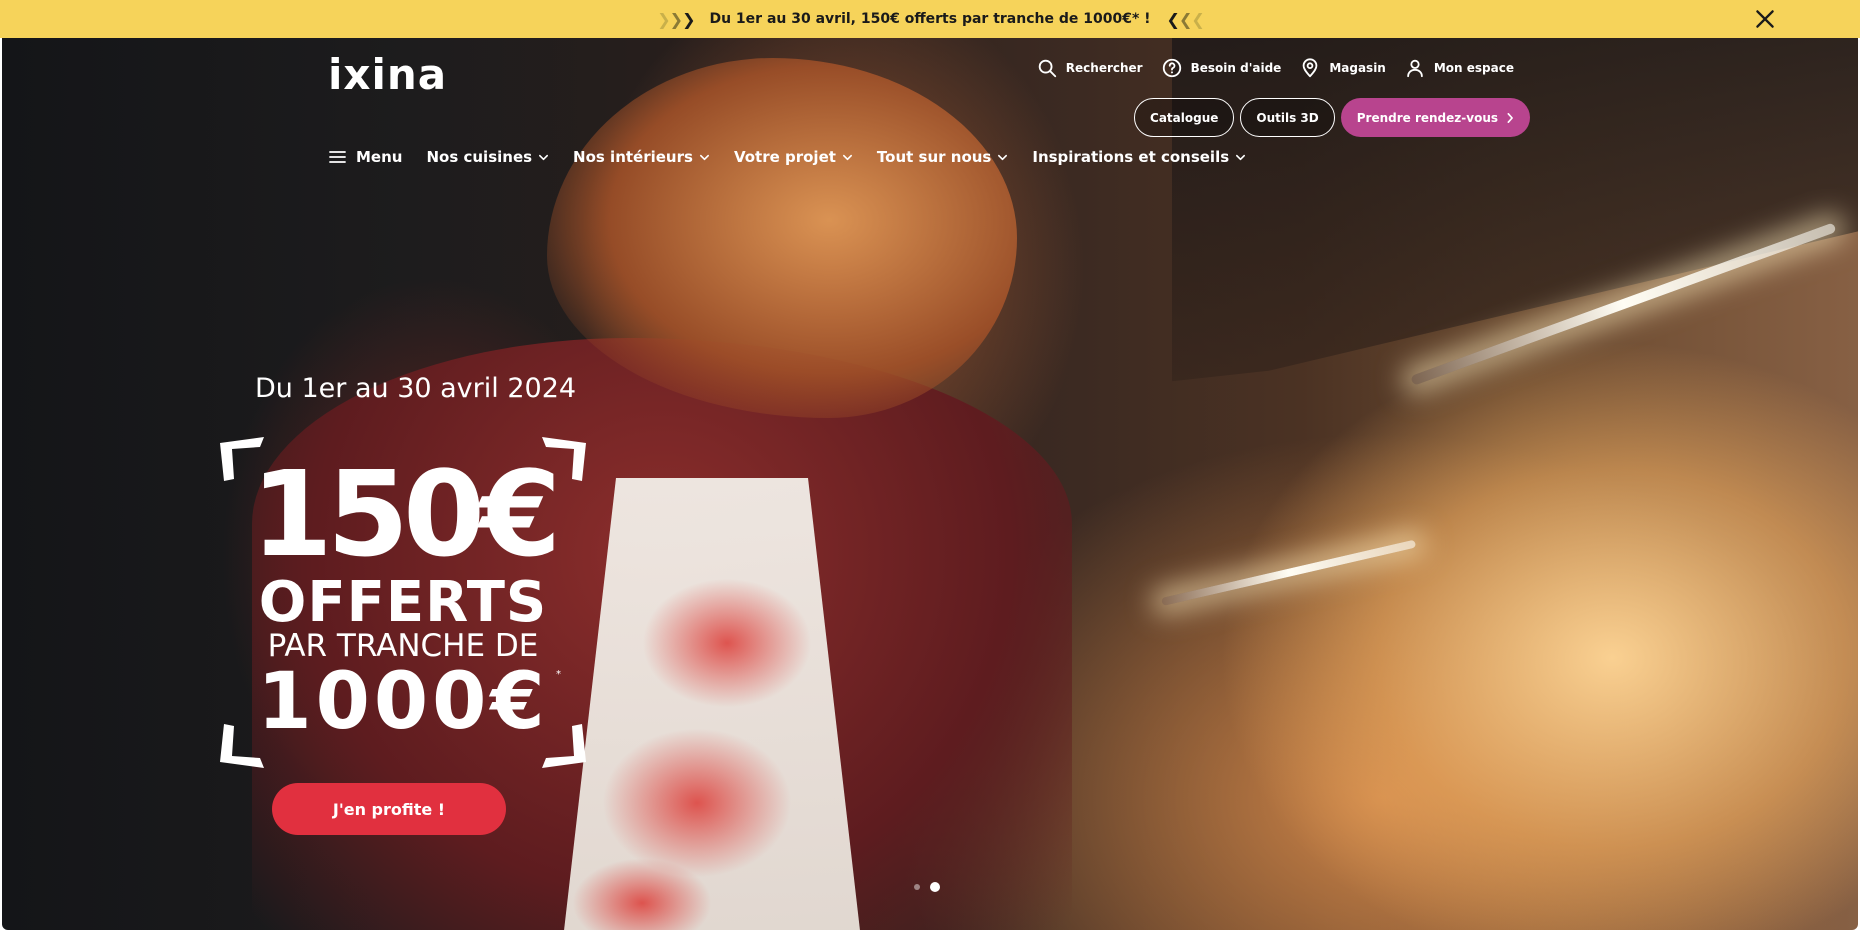 The image size is (1860, 931). I want to click on catalogue-button: Catalogue, so click(1184, 117).